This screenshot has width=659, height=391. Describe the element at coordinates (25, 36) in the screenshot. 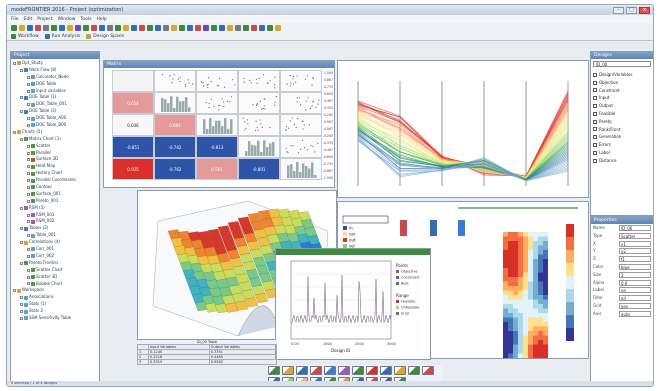

I see `toolbar2-tab: Workflow` at that location.